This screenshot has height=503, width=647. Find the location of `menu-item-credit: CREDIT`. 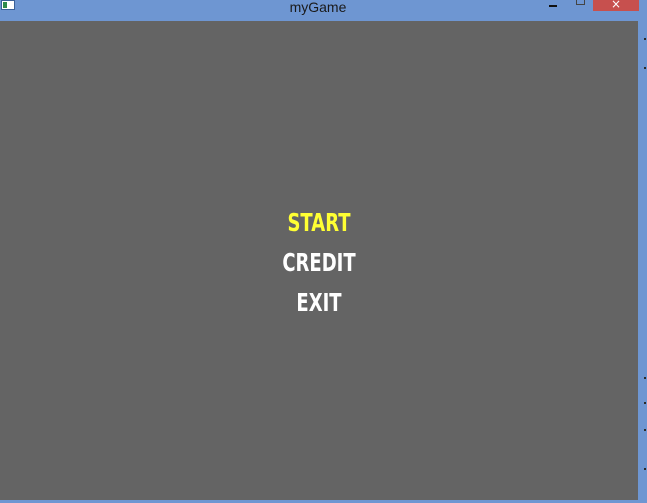

menu-item-credit: CREDIT is located at coordinates (318, 265).